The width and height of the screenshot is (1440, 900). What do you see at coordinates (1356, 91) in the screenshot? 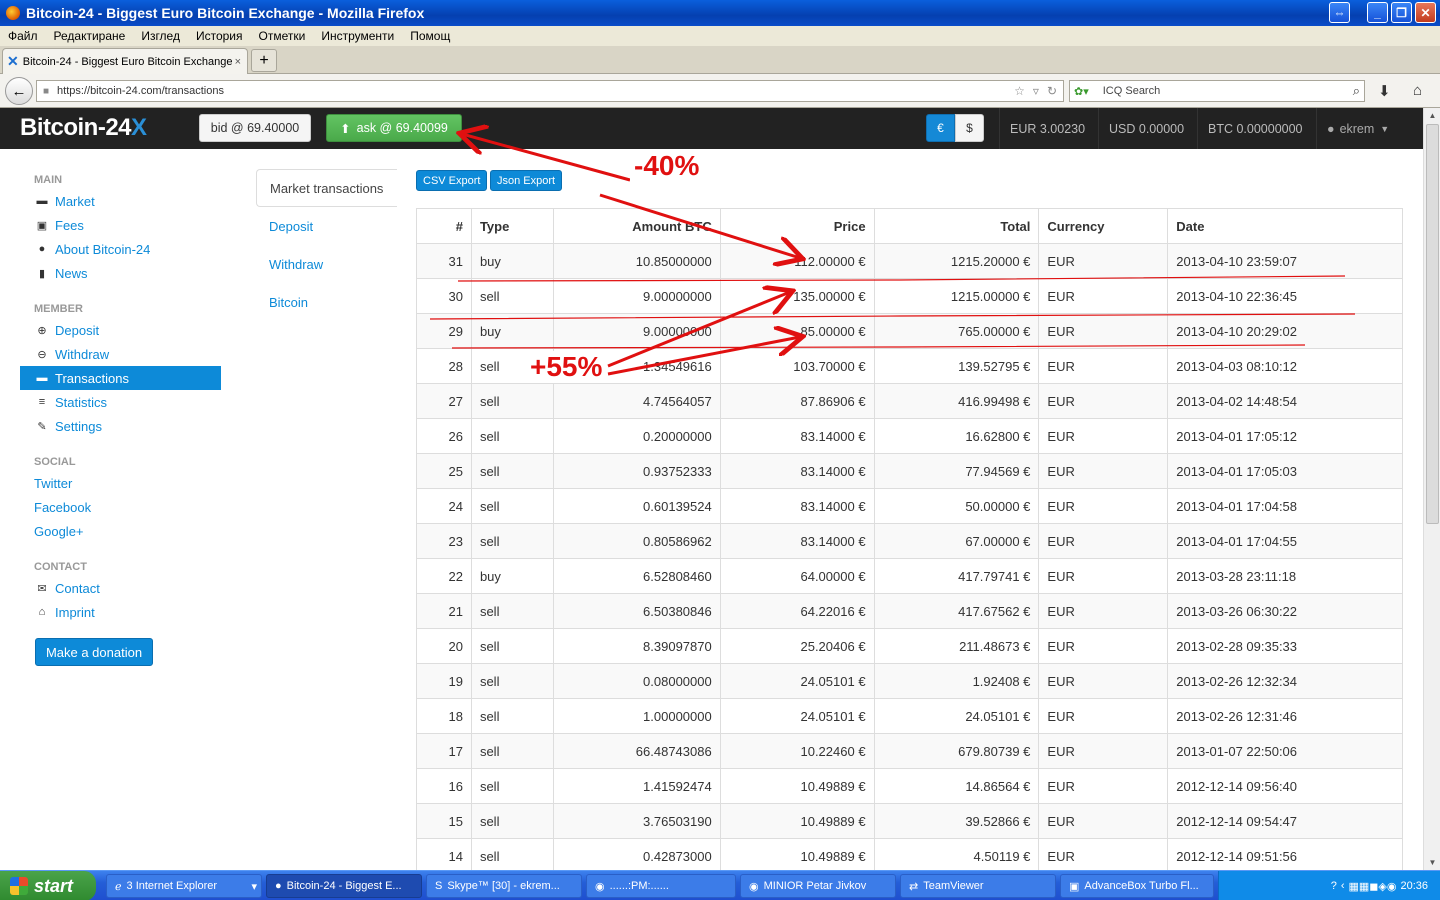
I see `search-icon: ⌕` at bounding box center [1356, 91].